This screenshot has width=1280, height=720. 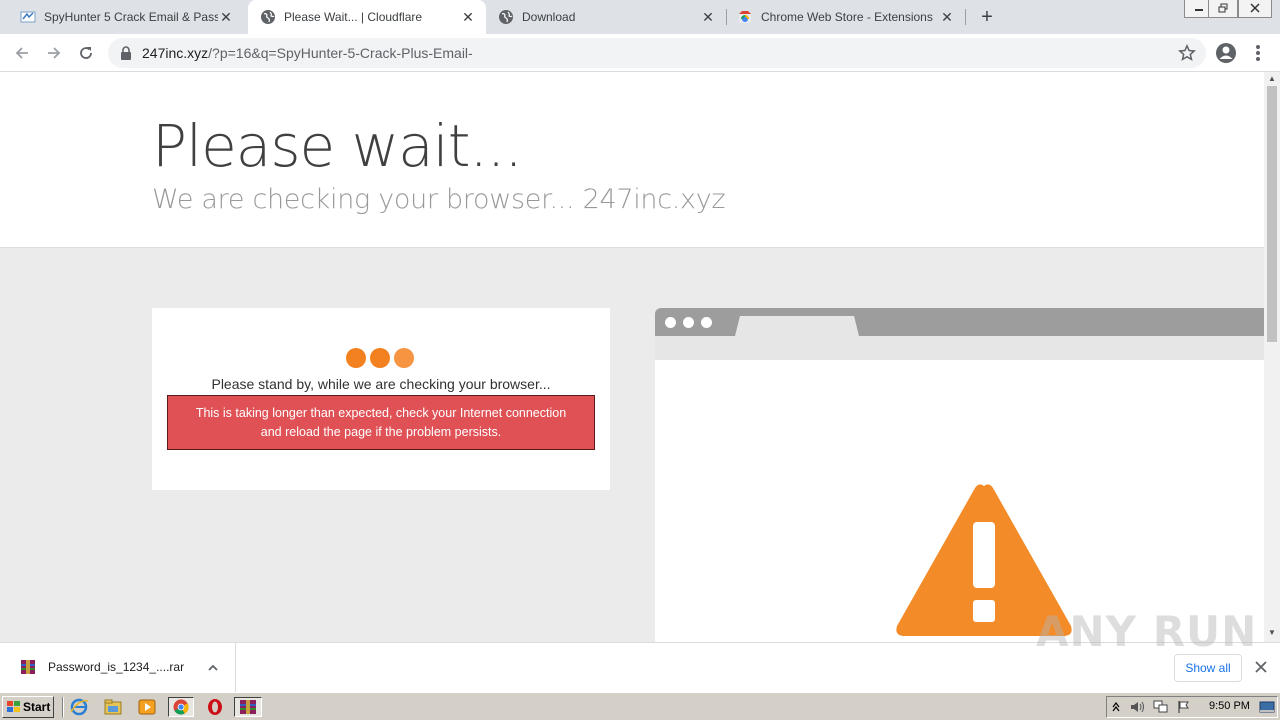 I want to click on tab-webstore: Chrome Web Store - Extensions ✕, so click(x=846, y=17).